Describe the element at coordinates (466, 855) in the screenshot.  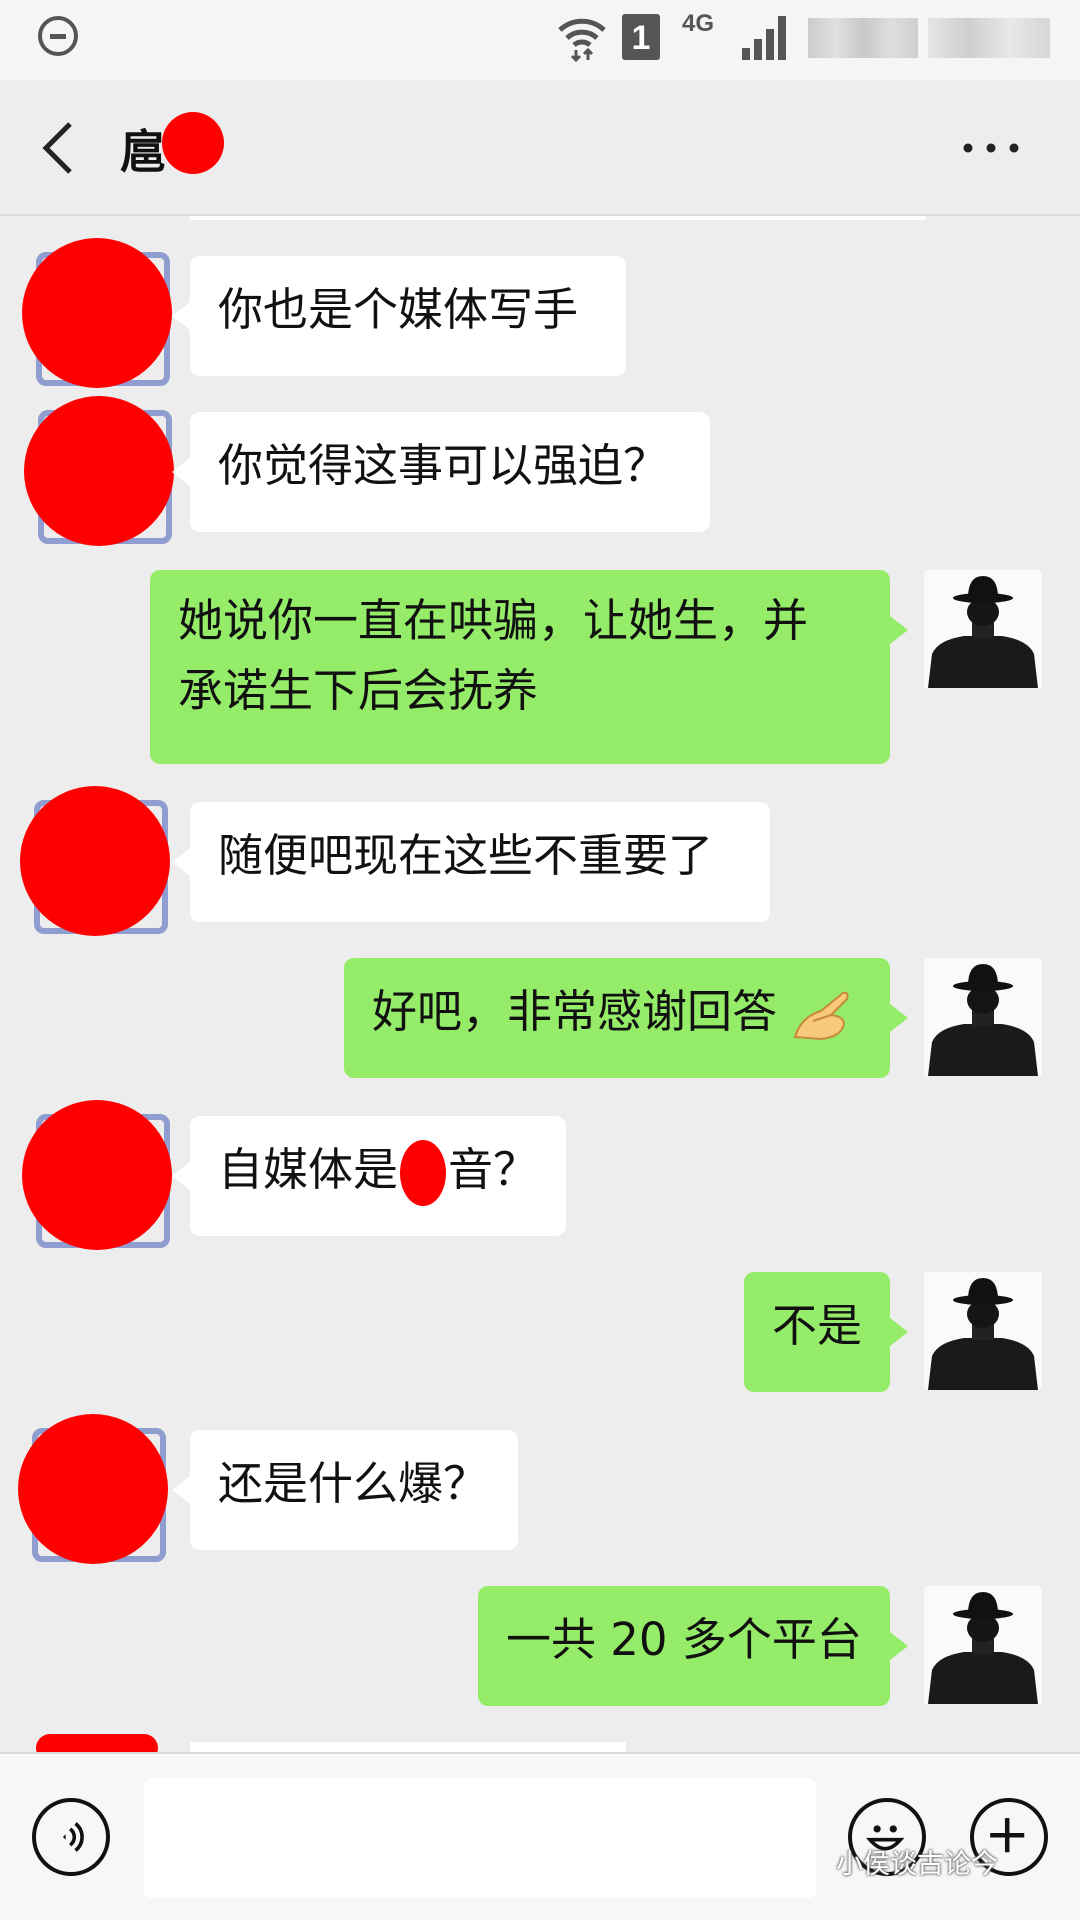
I see `message-text: 随便吧现在这些不重要了` at that location.